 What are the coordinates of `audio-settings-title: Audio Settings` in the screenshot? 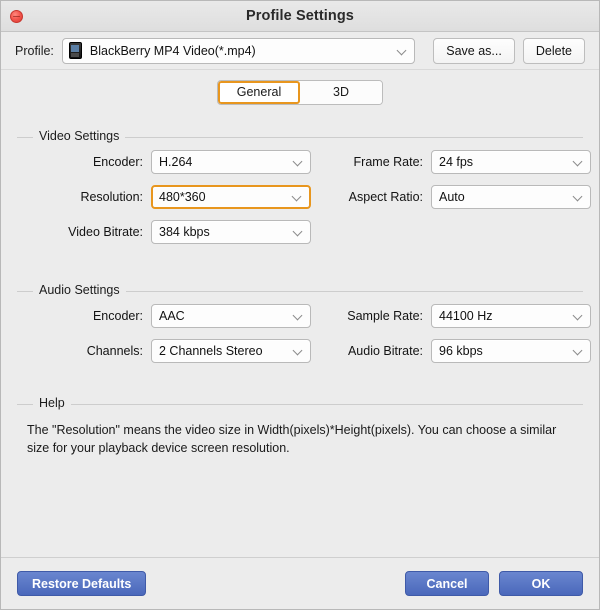 It's located at (79, 290).